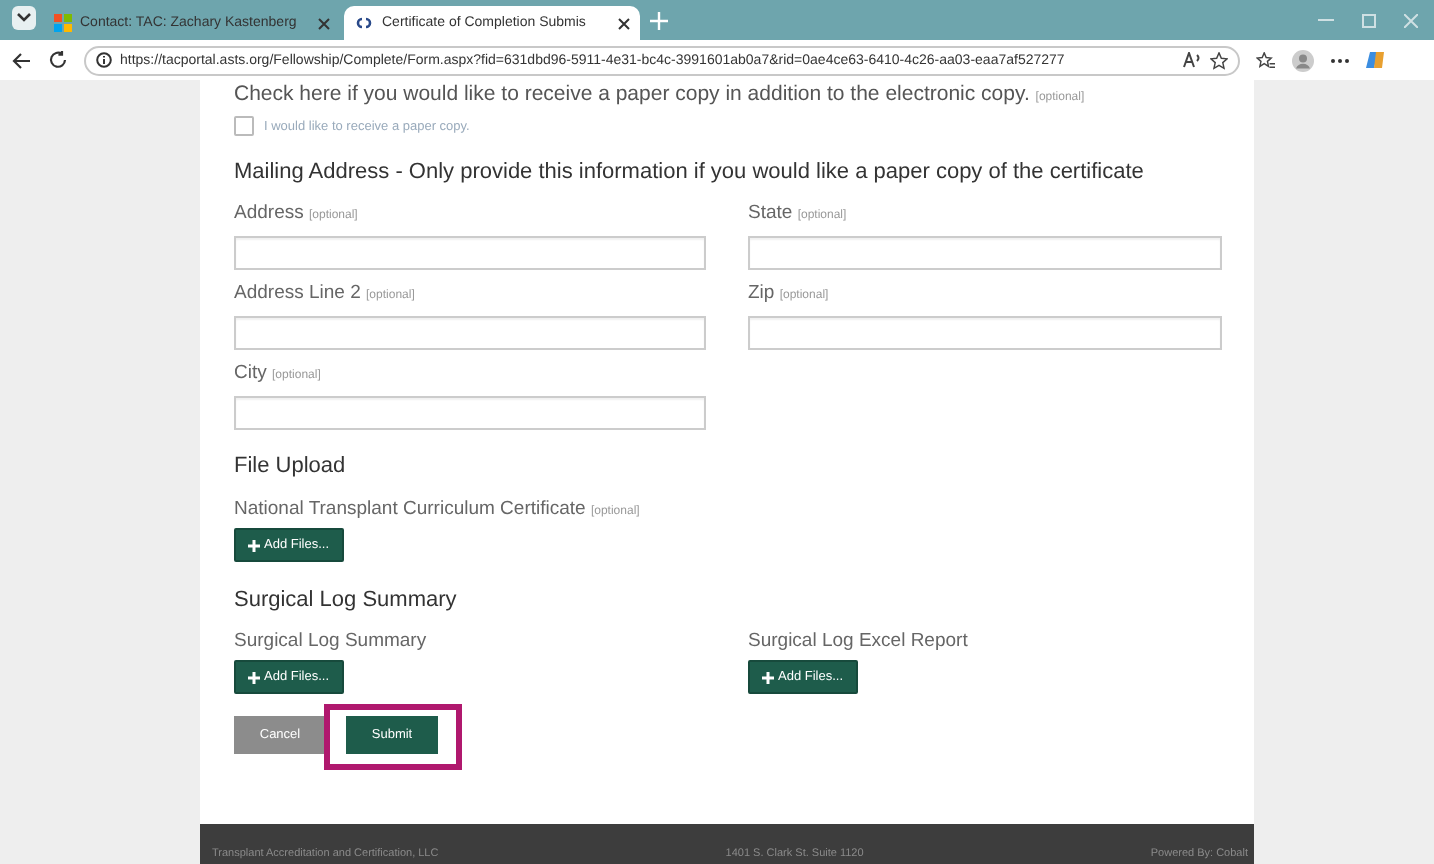  Describe the element at coordinates (330, 641) in the screenshot. I see `field-label: Surgical Log Summary` at that location.